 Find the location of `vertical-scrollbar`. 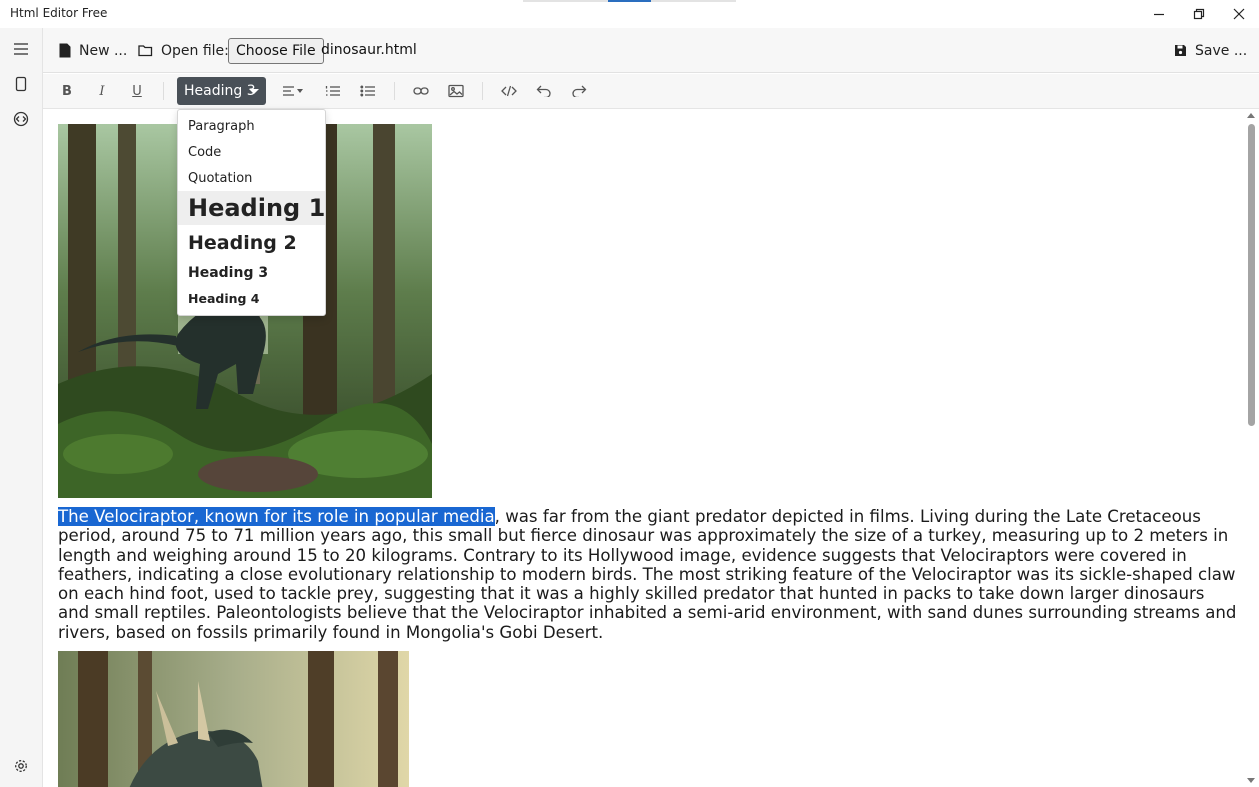

vertical-scrollbar is located at coordinates (1251, 448).